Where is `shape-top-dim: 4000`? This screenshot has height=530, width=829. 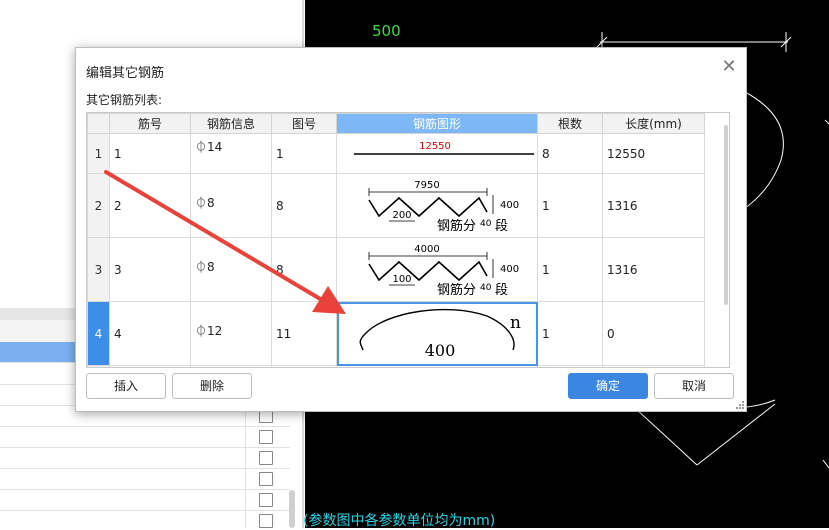
shape-top-dim: 4000 is located at coordinates (426, 249).